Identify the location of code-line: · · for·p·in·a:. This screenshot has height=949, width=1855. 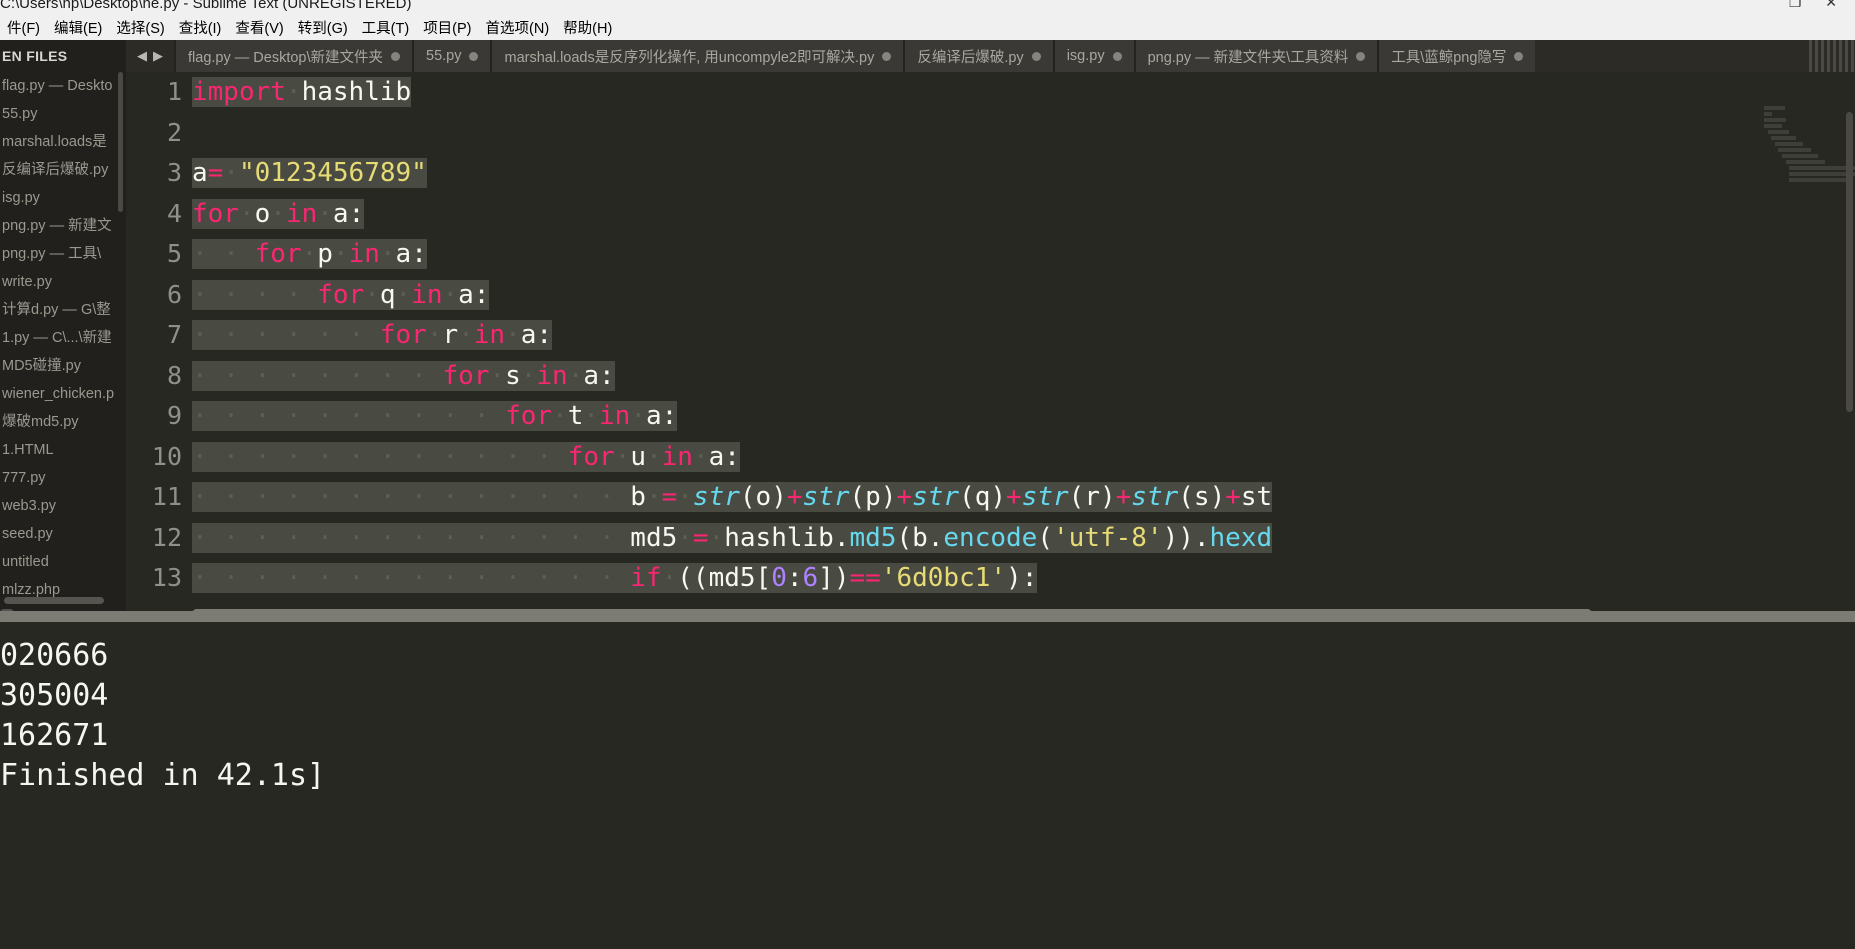
(1023, 254).